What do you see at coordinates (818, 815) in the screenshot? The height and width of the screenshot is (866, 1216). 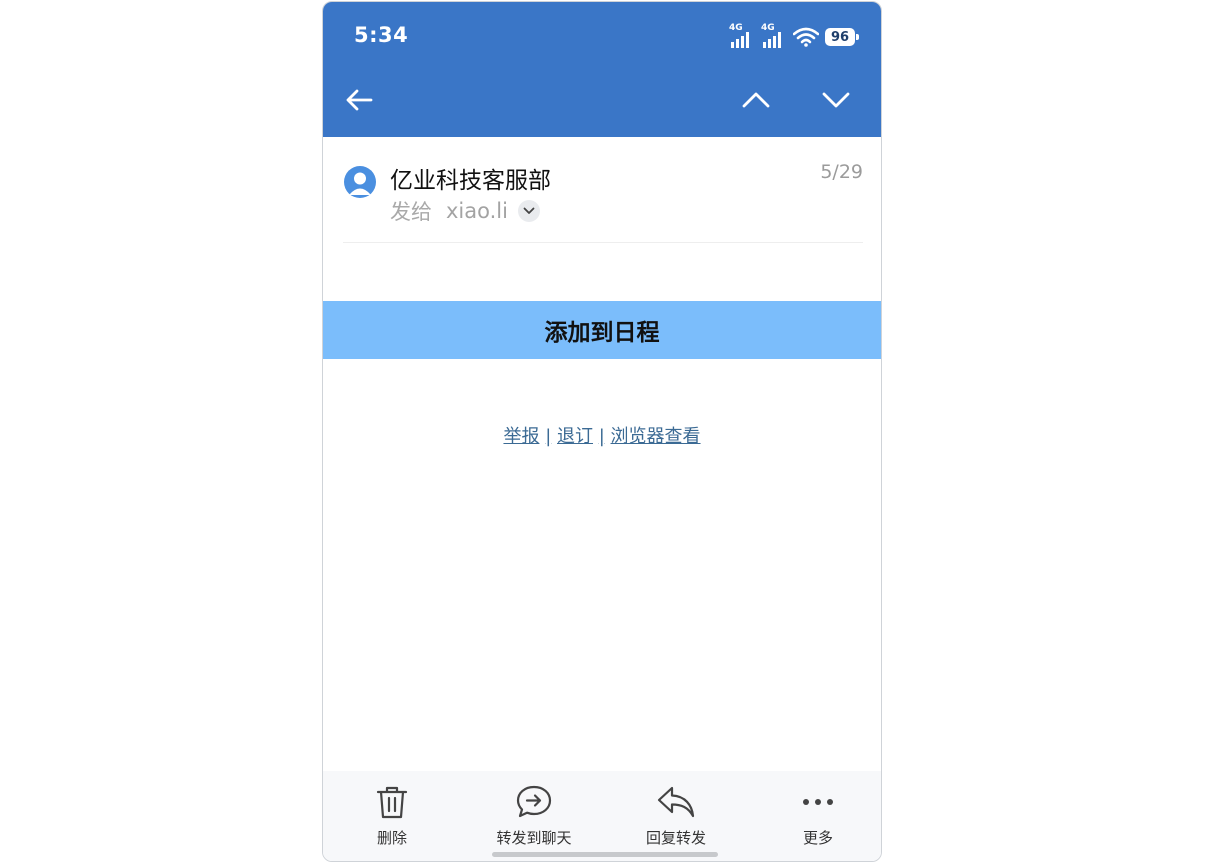 I see `more-button: 更多` at bounding box center [818, 815].